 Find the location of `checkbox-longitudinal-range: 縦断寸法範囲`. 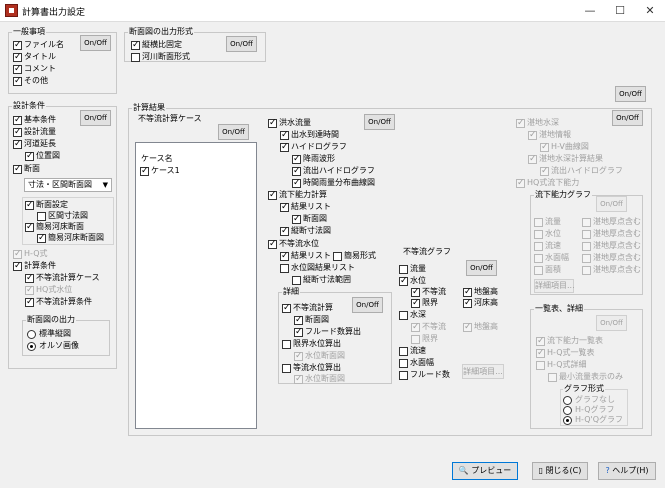

checkbox-longitudinal-range: 縦断寸法範囲 is located at coordinates (321, 280).